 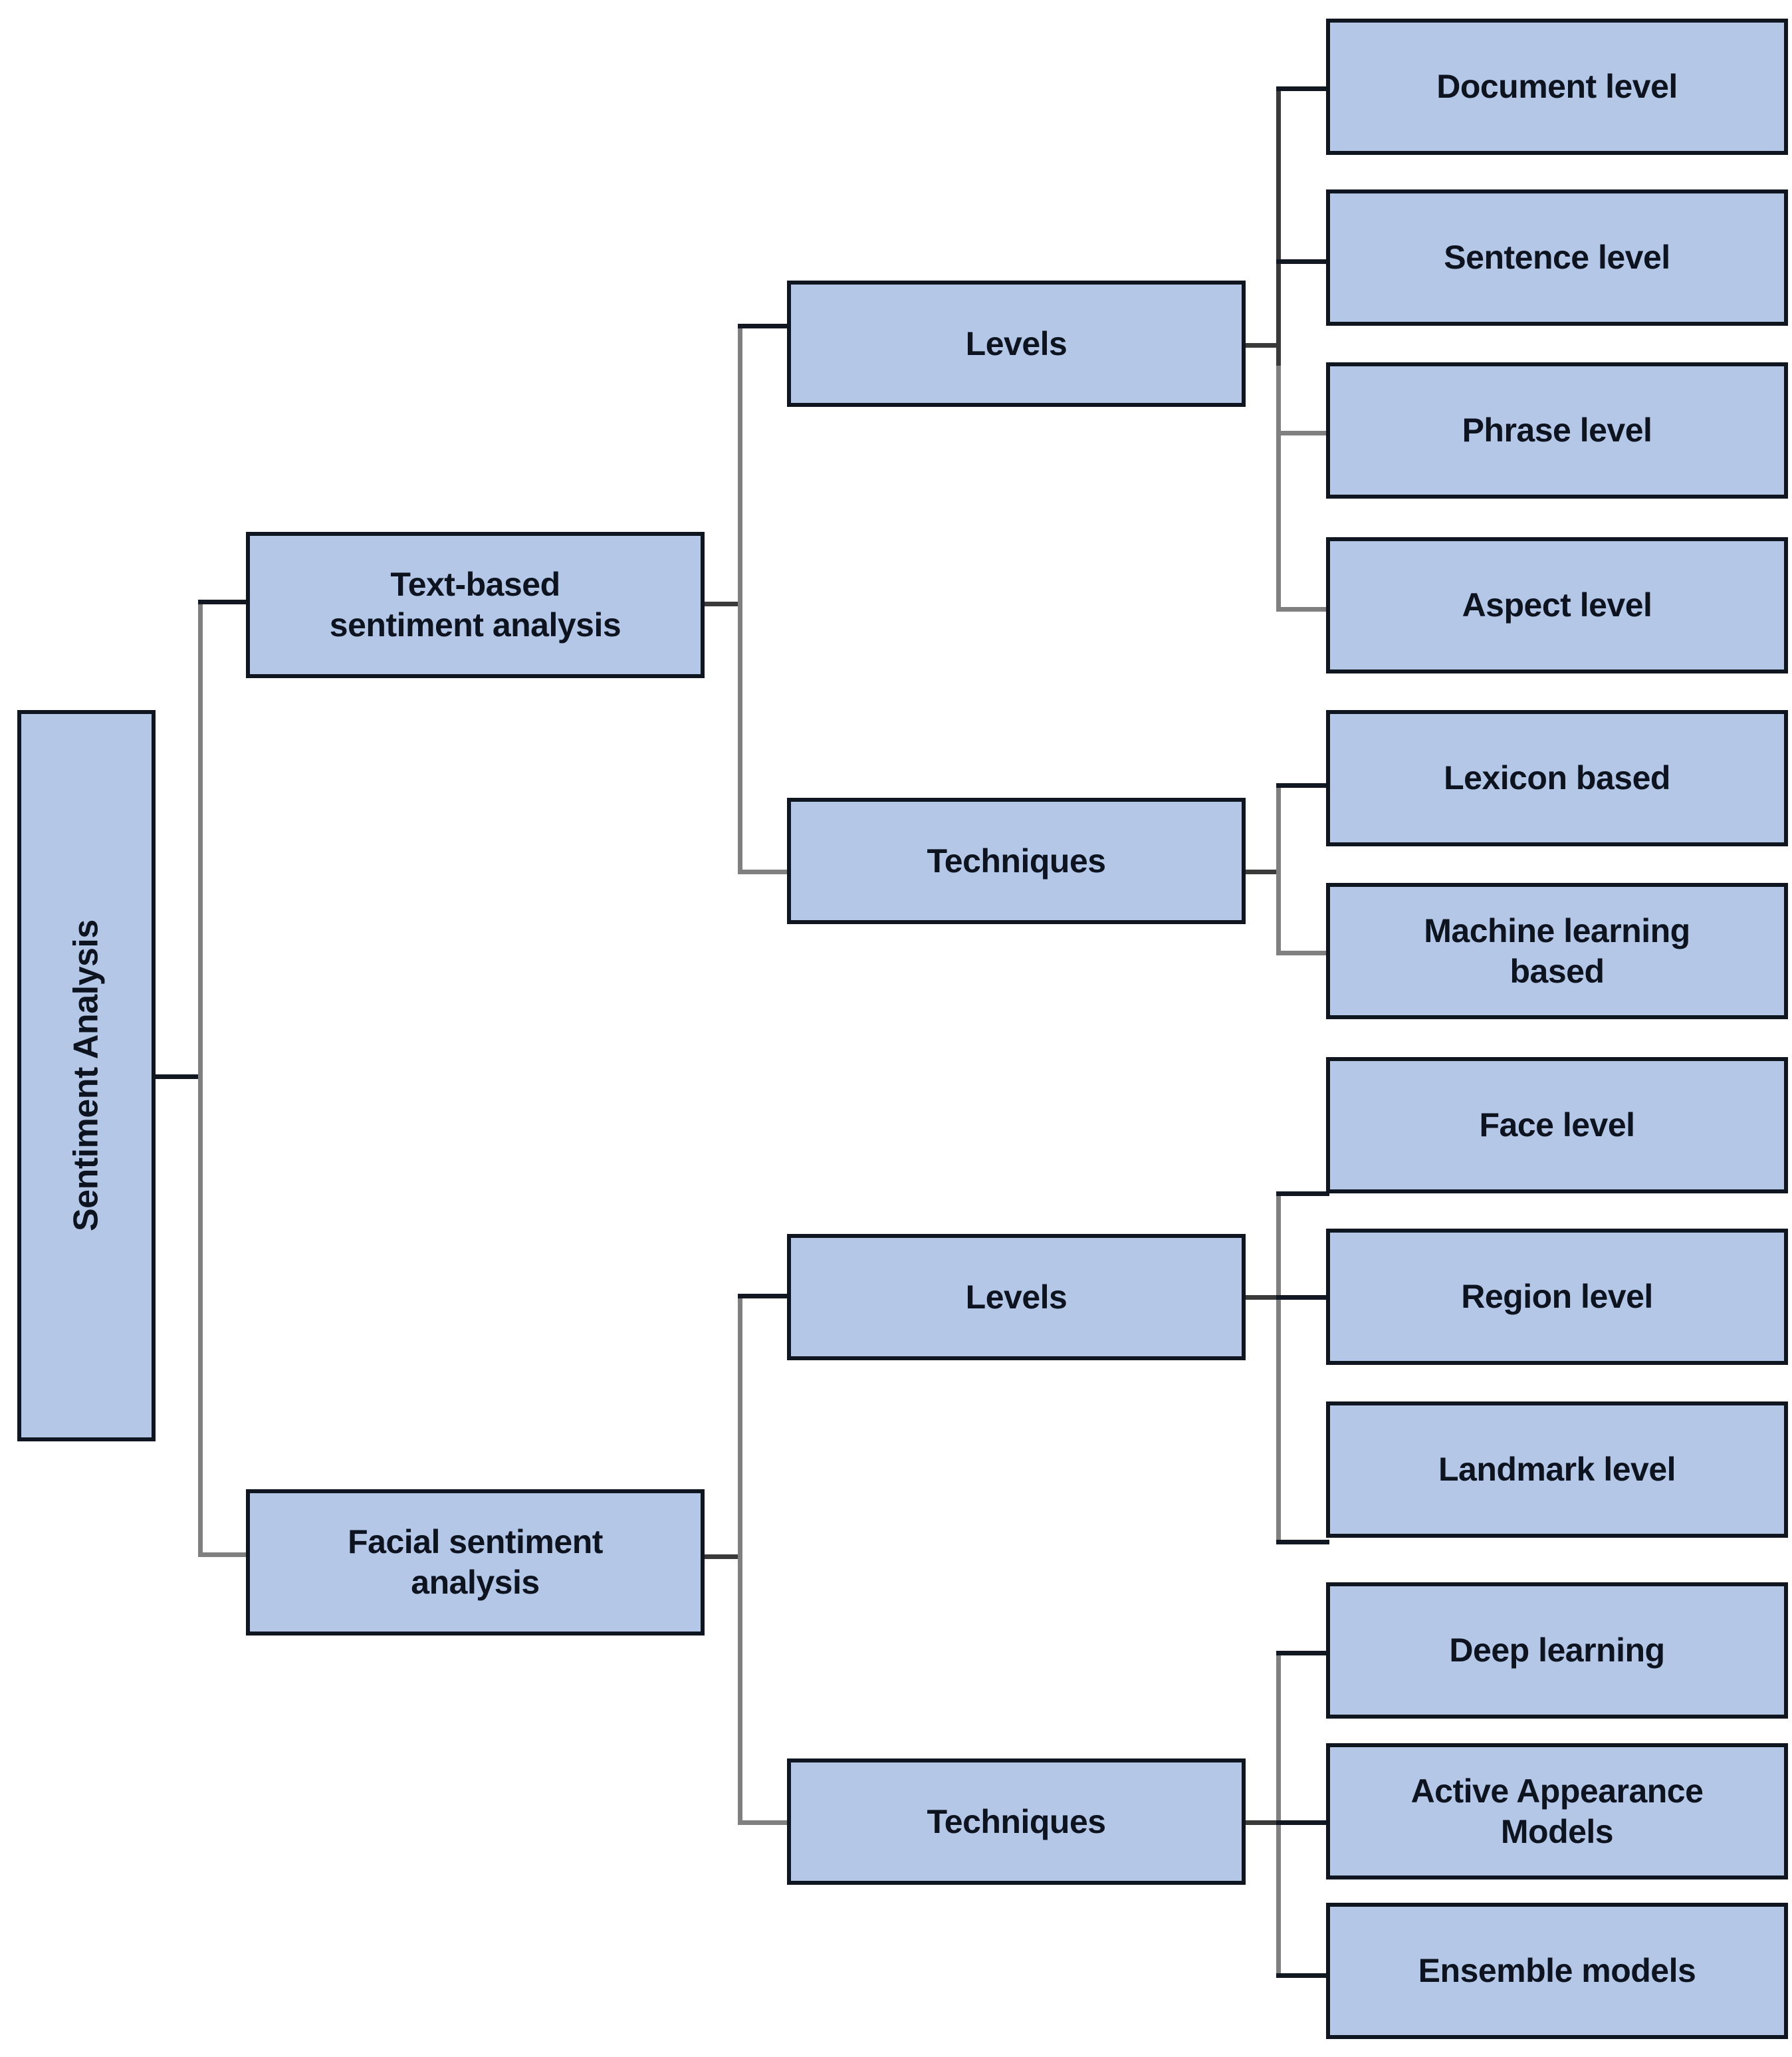 What do you see at coordinates (1302, 609) in the screenshot?
I see `connector-to-aspect-level` at bounding box center [1302, 609].